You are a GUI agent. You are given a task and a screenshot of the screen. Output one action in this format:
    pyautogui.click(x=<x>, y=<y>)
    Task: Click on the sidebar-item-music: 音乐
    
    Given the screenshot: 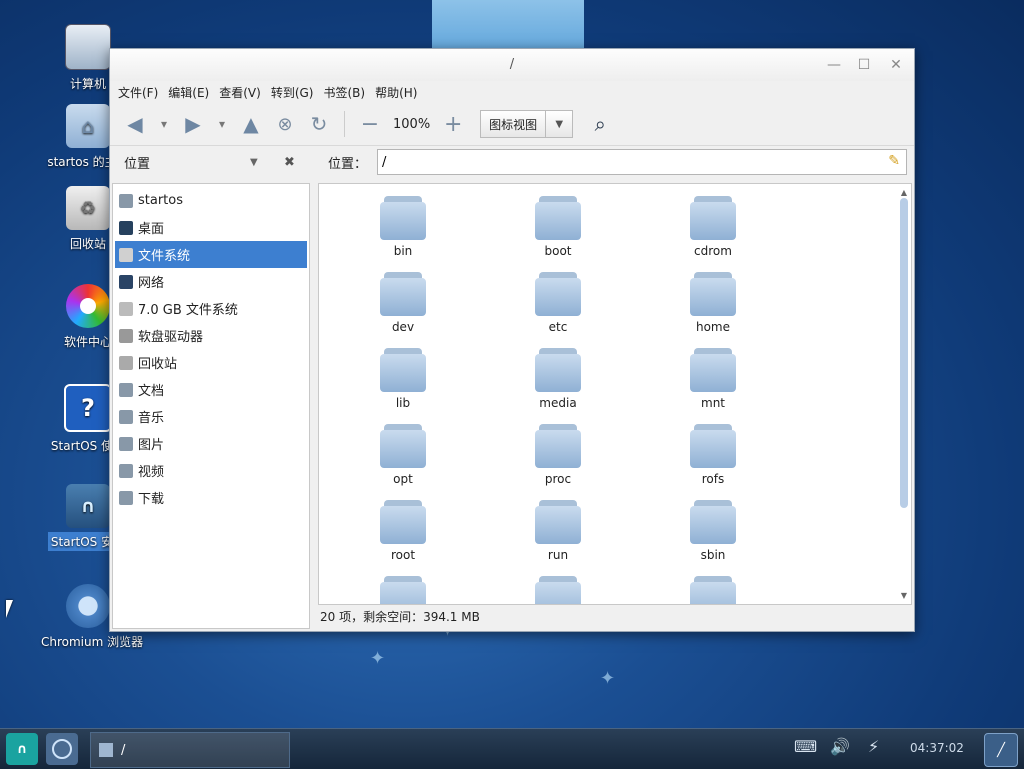 What is the action you would take?
    pyautogui.click(x=211, y=416)
    